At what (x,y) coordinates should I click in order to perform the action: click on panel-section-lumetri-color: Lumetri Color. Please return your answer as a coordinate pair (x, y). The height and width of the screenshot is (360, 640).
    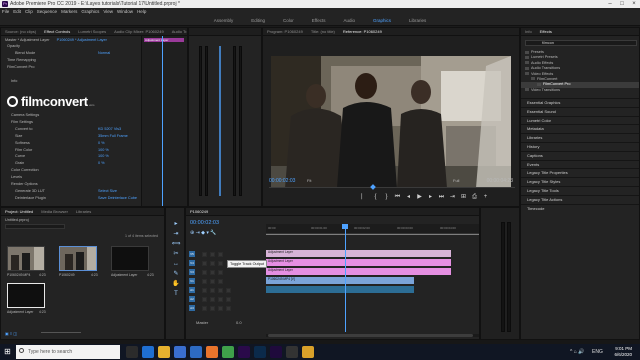
    Looking at the image, I should click on (580, 120).